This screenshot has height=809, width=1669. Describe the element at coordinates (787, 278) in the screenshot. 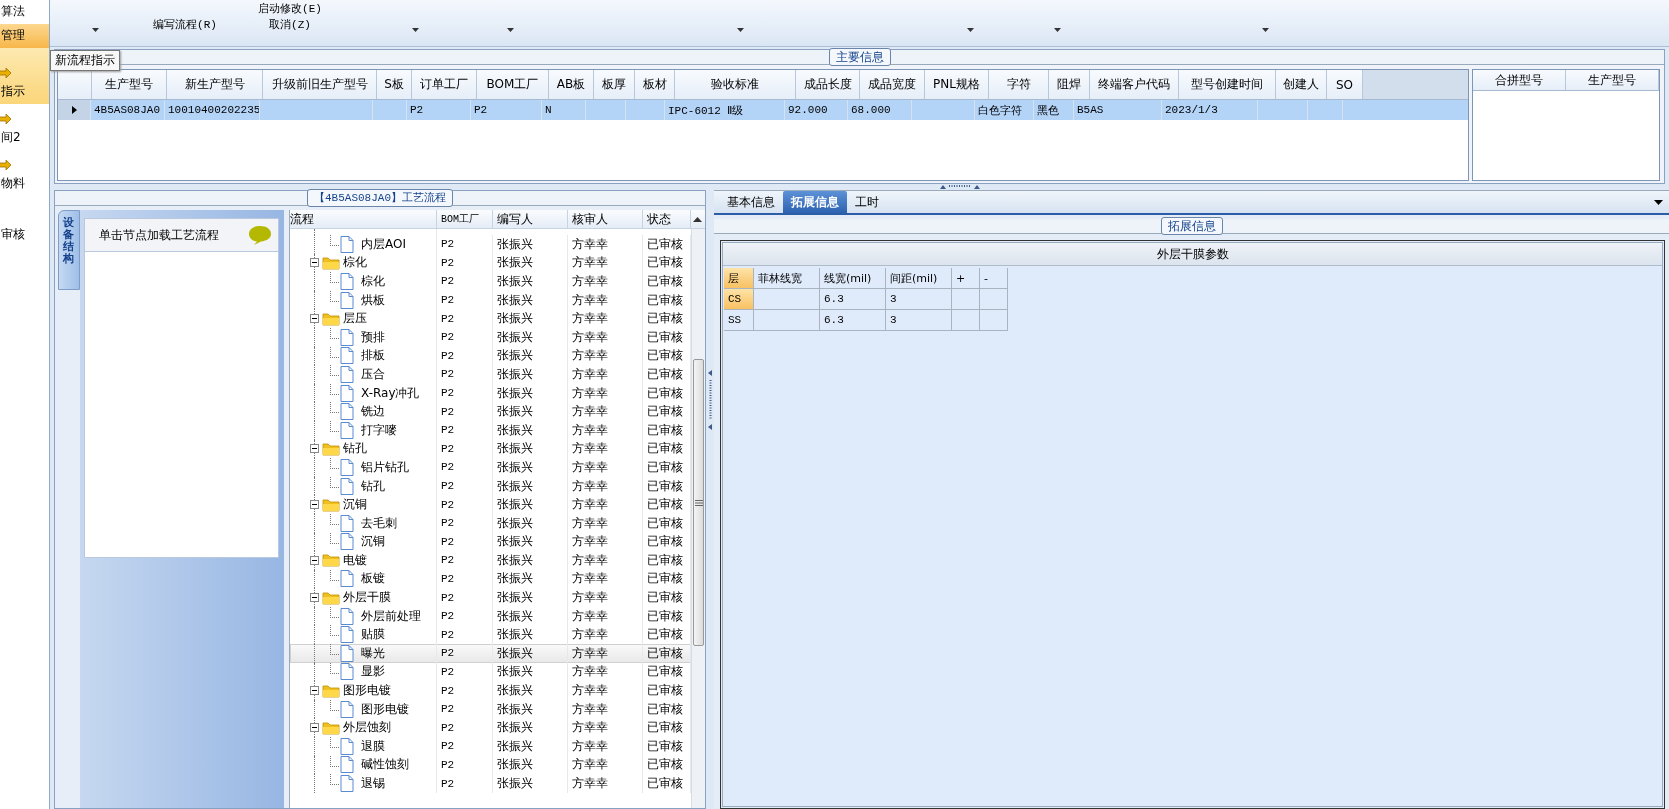

I see `column-header: 菲林线宽` at that location.